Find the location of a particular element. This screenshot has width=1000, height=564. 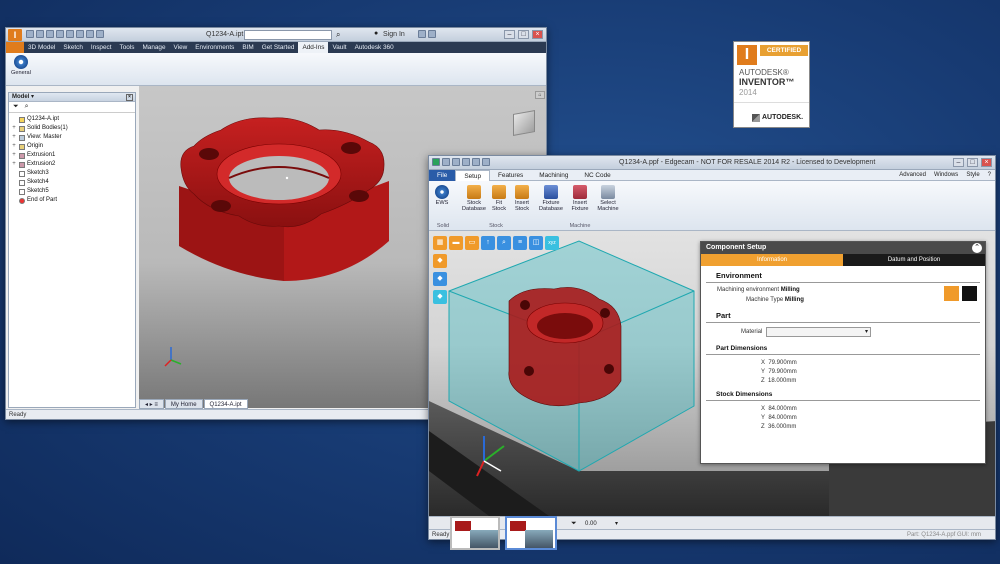

machine-type-icon is located at coordinates (969, 293).